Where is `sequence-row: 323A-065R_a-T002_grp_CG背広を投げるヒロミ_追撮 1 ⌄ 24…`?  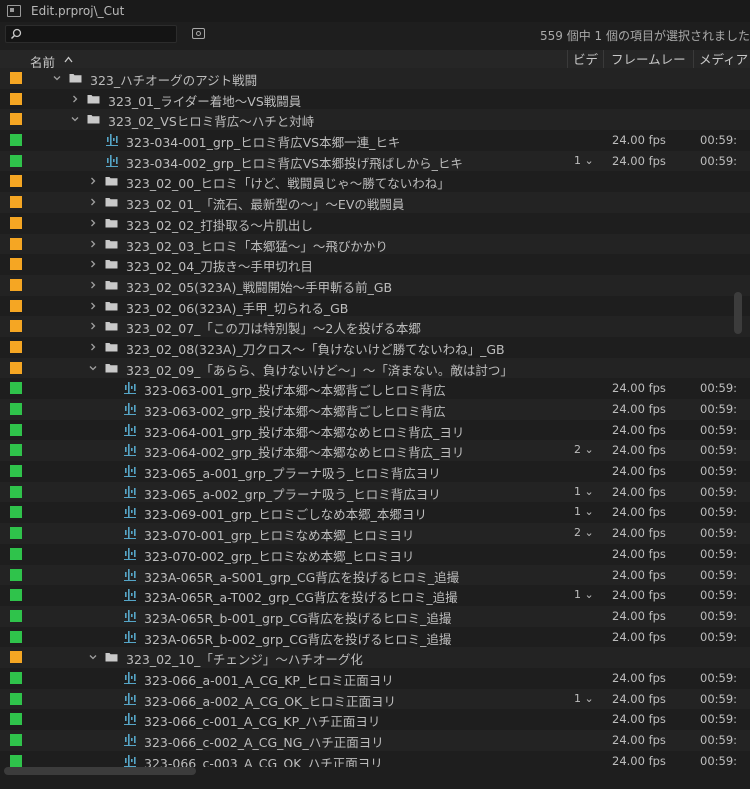 sequence-row: 323A-065R_a-T002_grp_CG背広を投げるヒロミ_追撮 1 ⌄ 24… is located at coordinates (375, 595).